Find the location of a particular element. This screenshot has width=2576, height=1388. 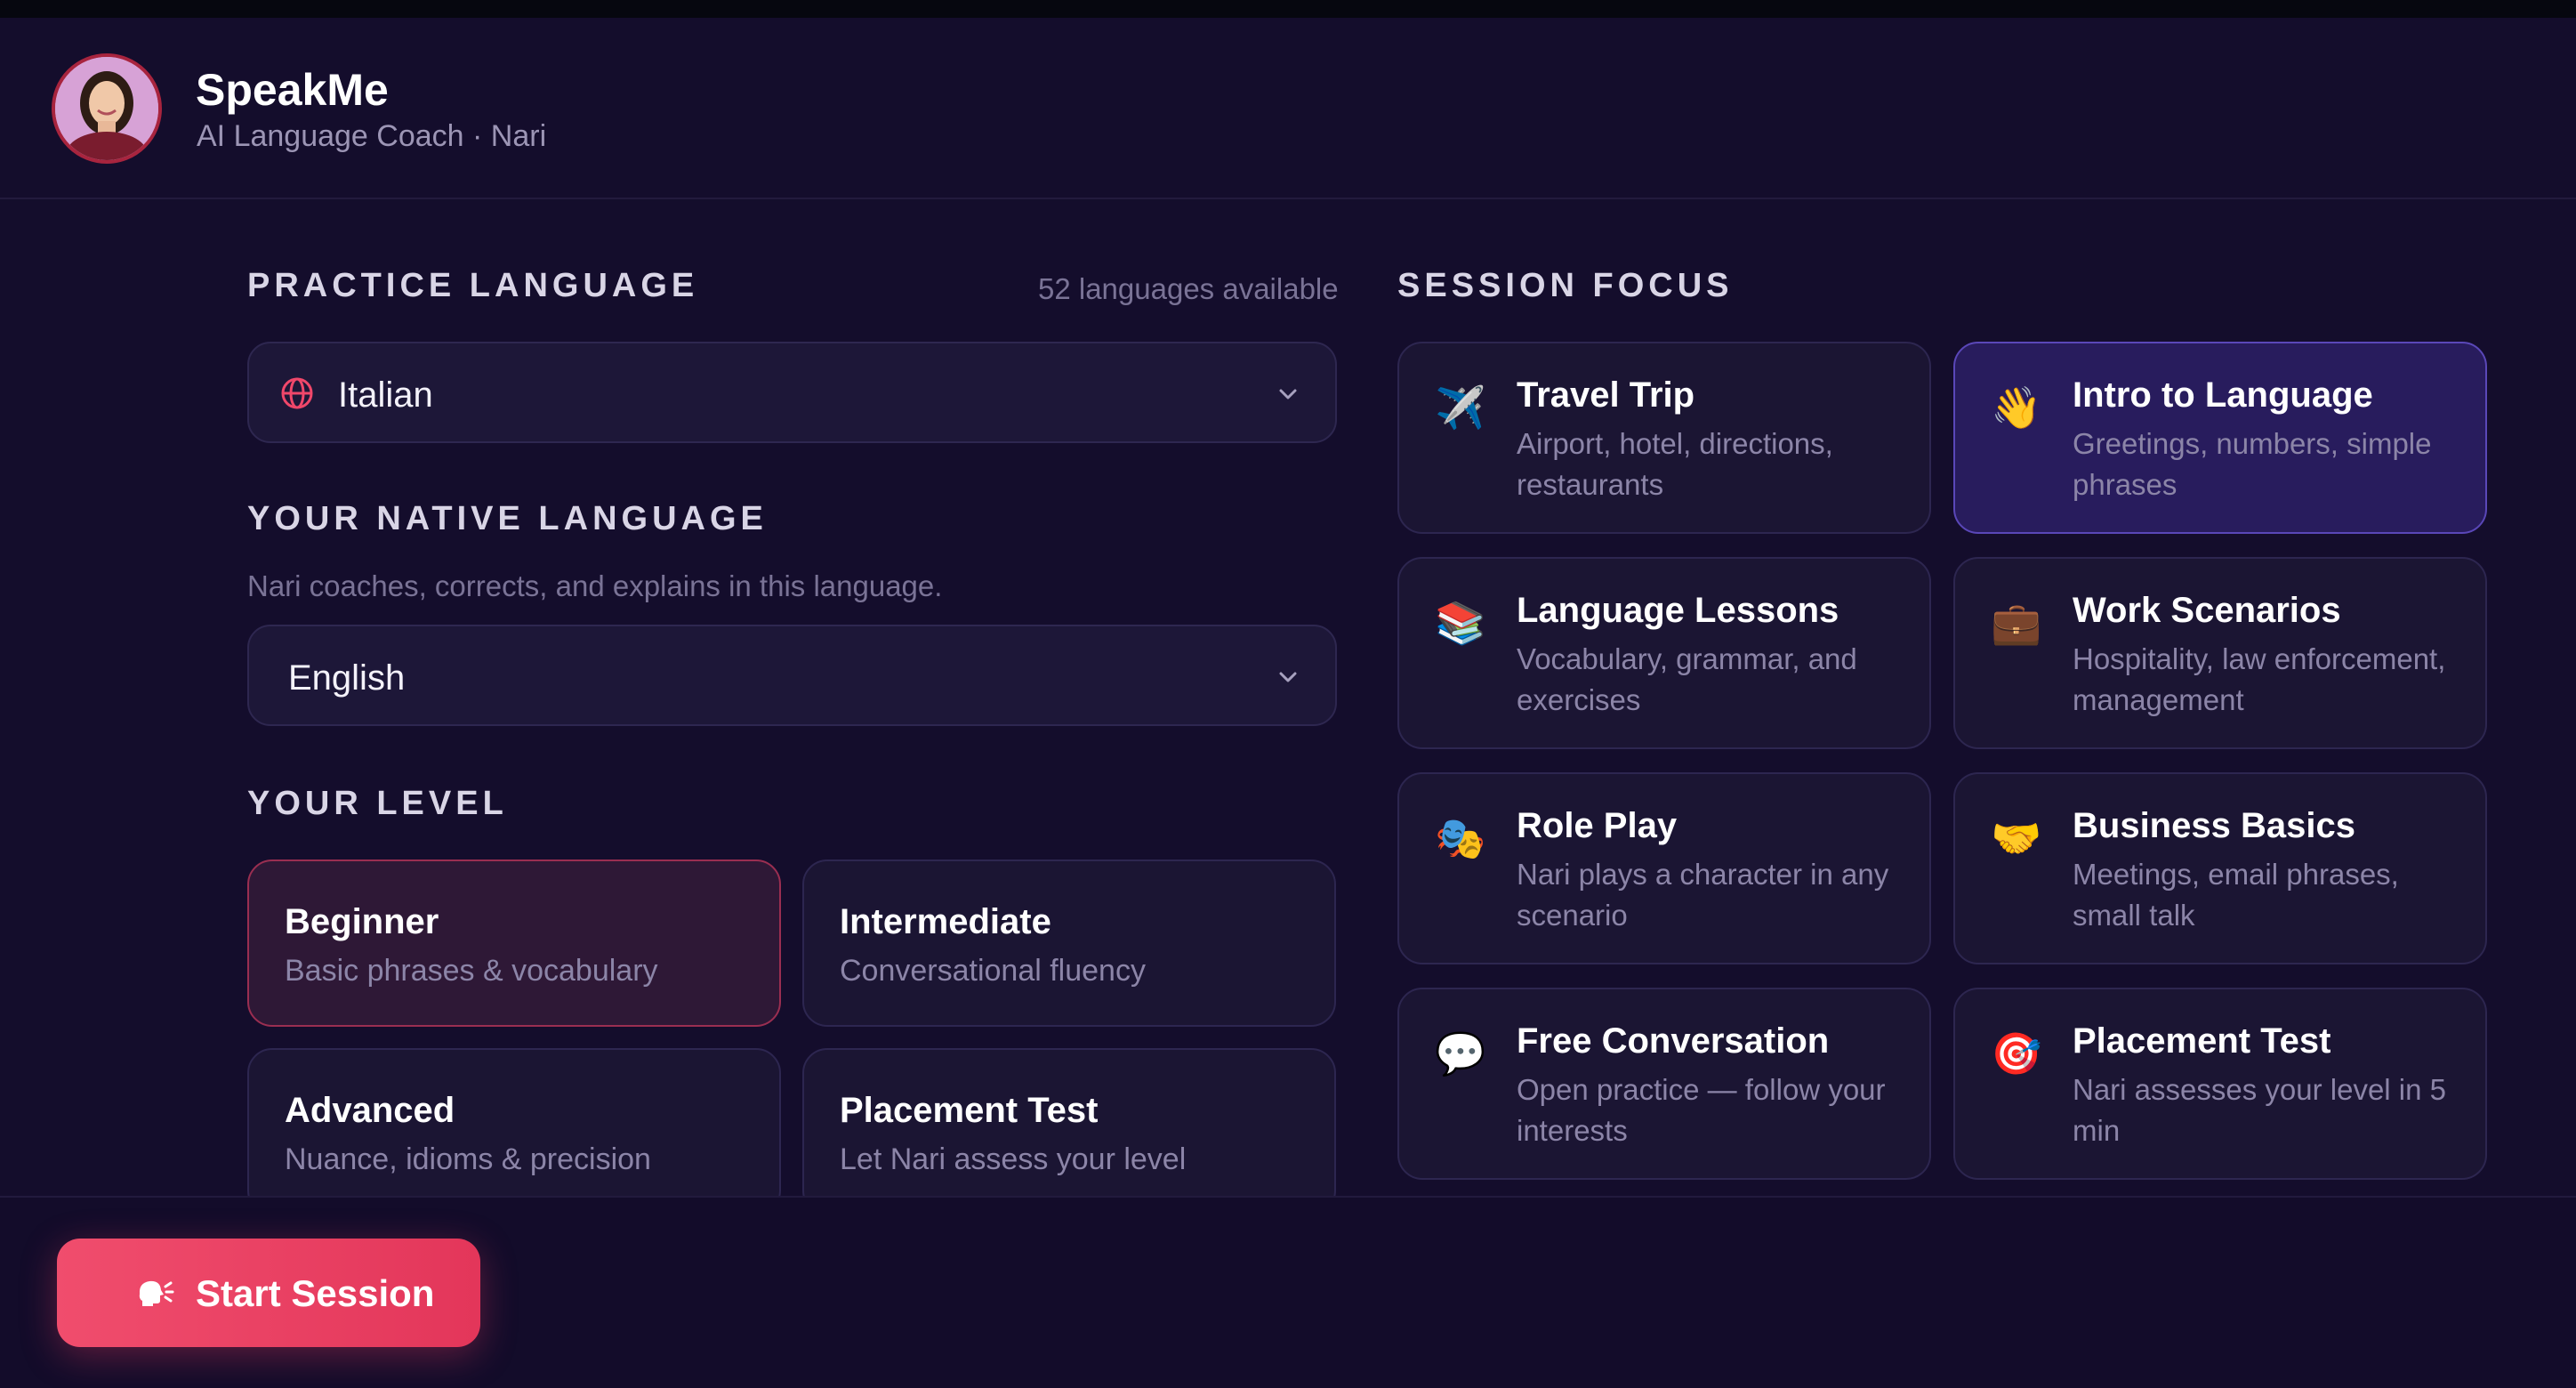

speaking-head-icon is located at coordinates (156, 1293).